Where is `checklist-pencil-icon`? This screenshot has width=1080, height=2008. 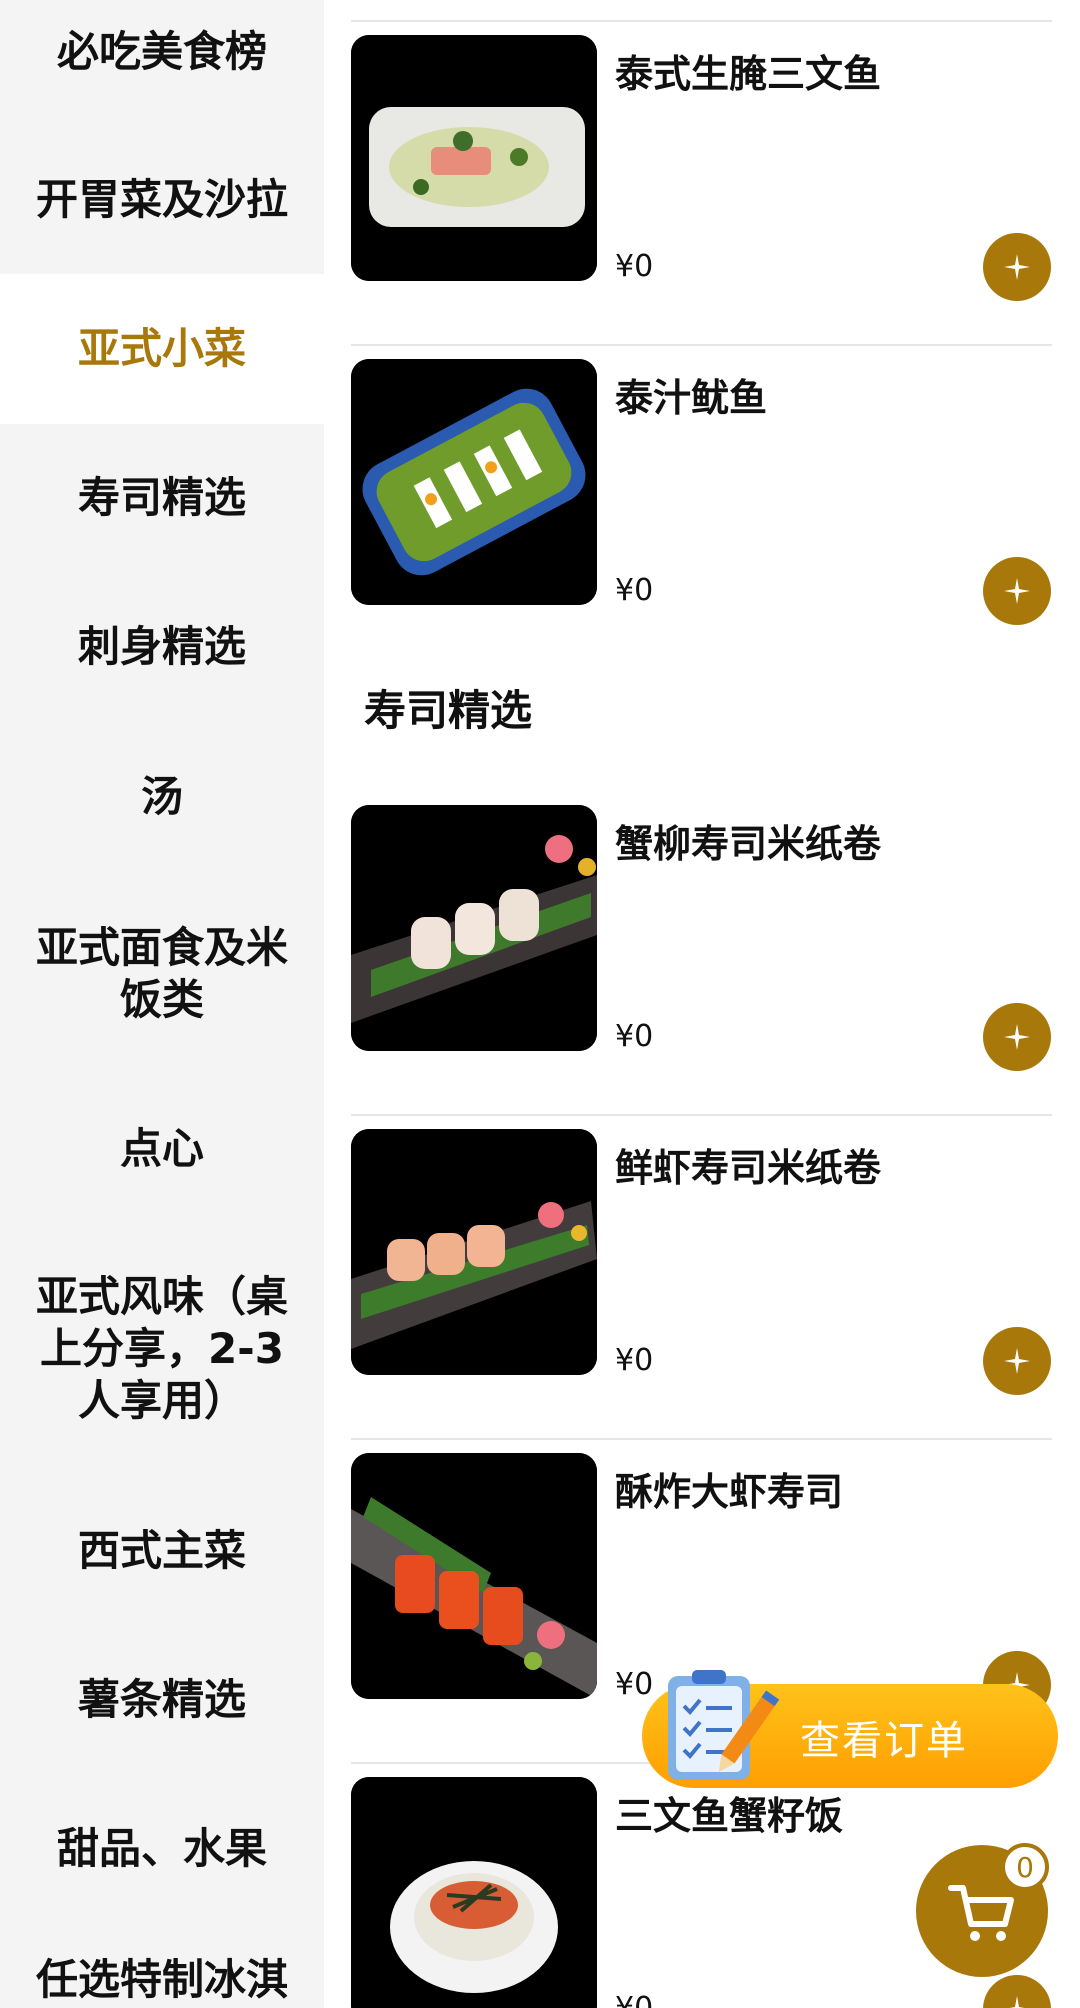
checklist-pencil-icon is located at coordinates (724, 1725).